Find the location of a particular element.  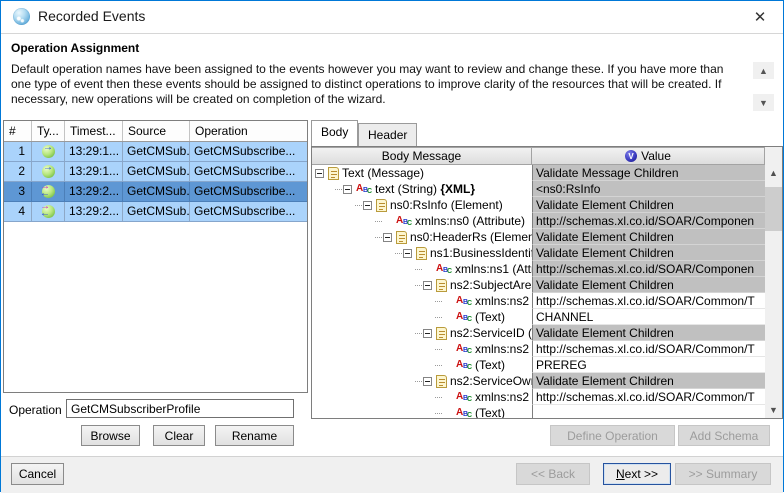

define-operation-button: Define Operation is located at coordinates (612, 435).